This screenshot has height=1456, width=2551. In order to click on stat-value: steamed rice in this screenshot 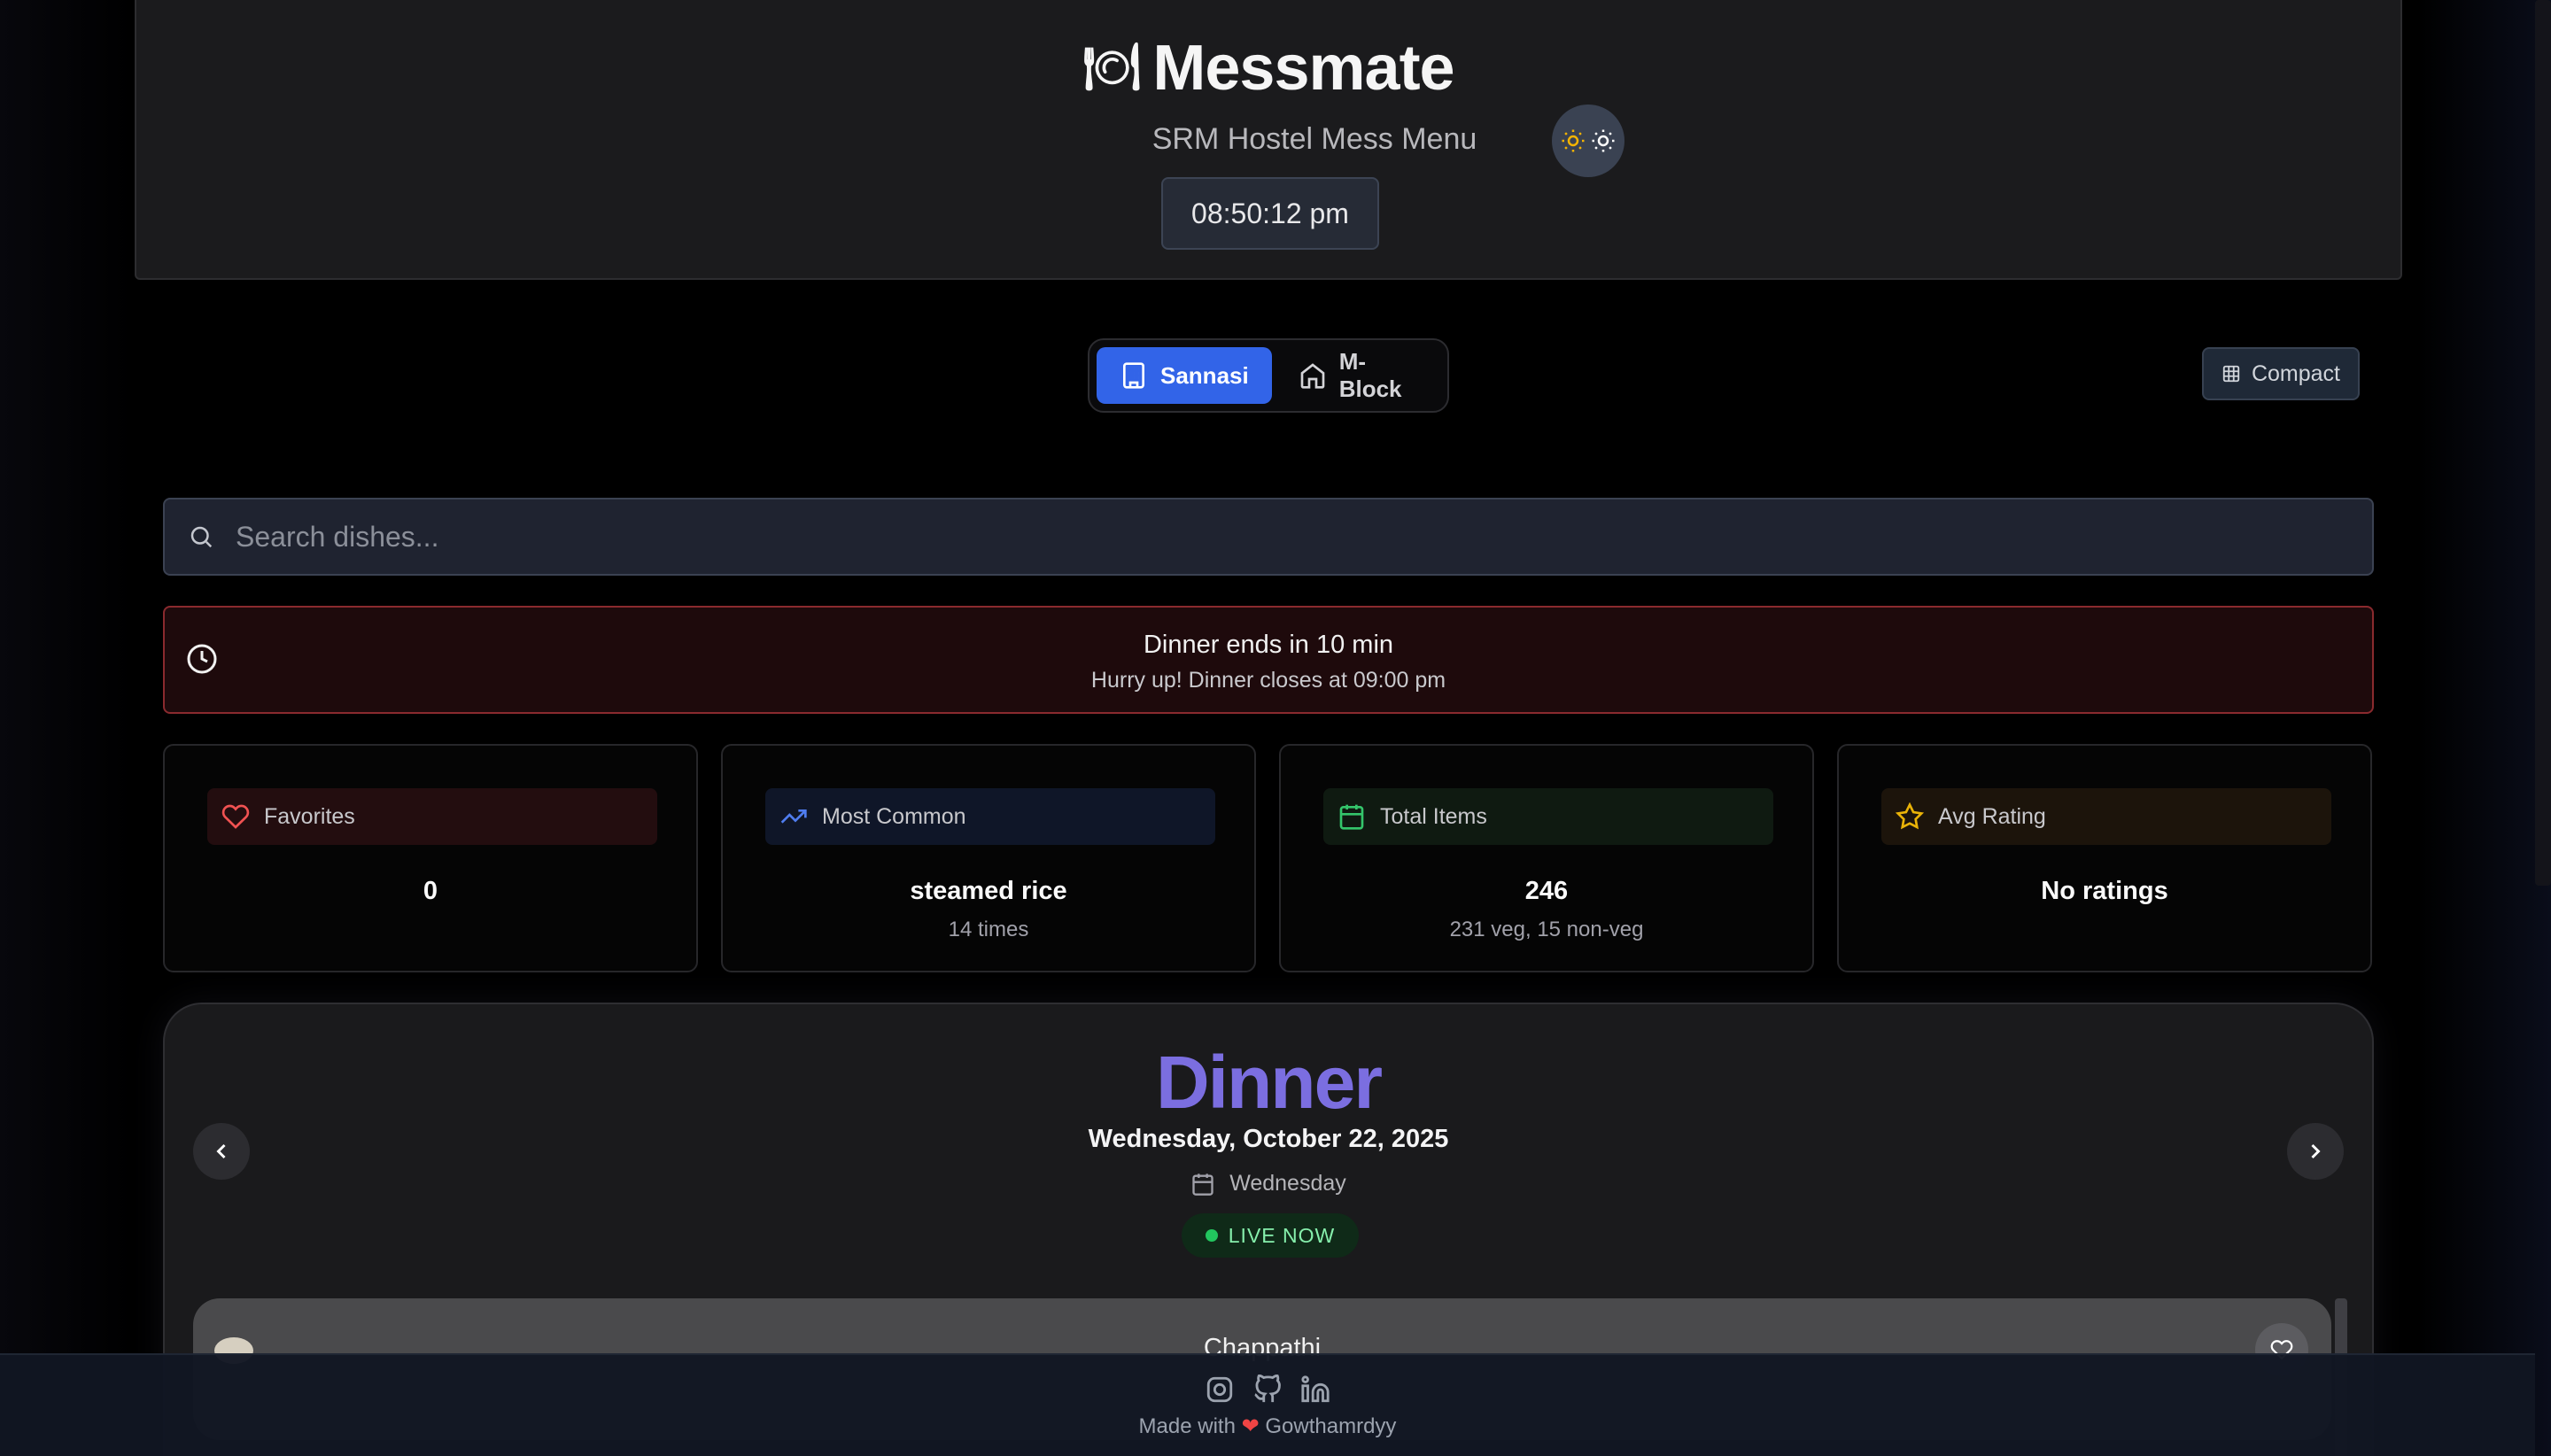, I will do `click(989, 891)`.